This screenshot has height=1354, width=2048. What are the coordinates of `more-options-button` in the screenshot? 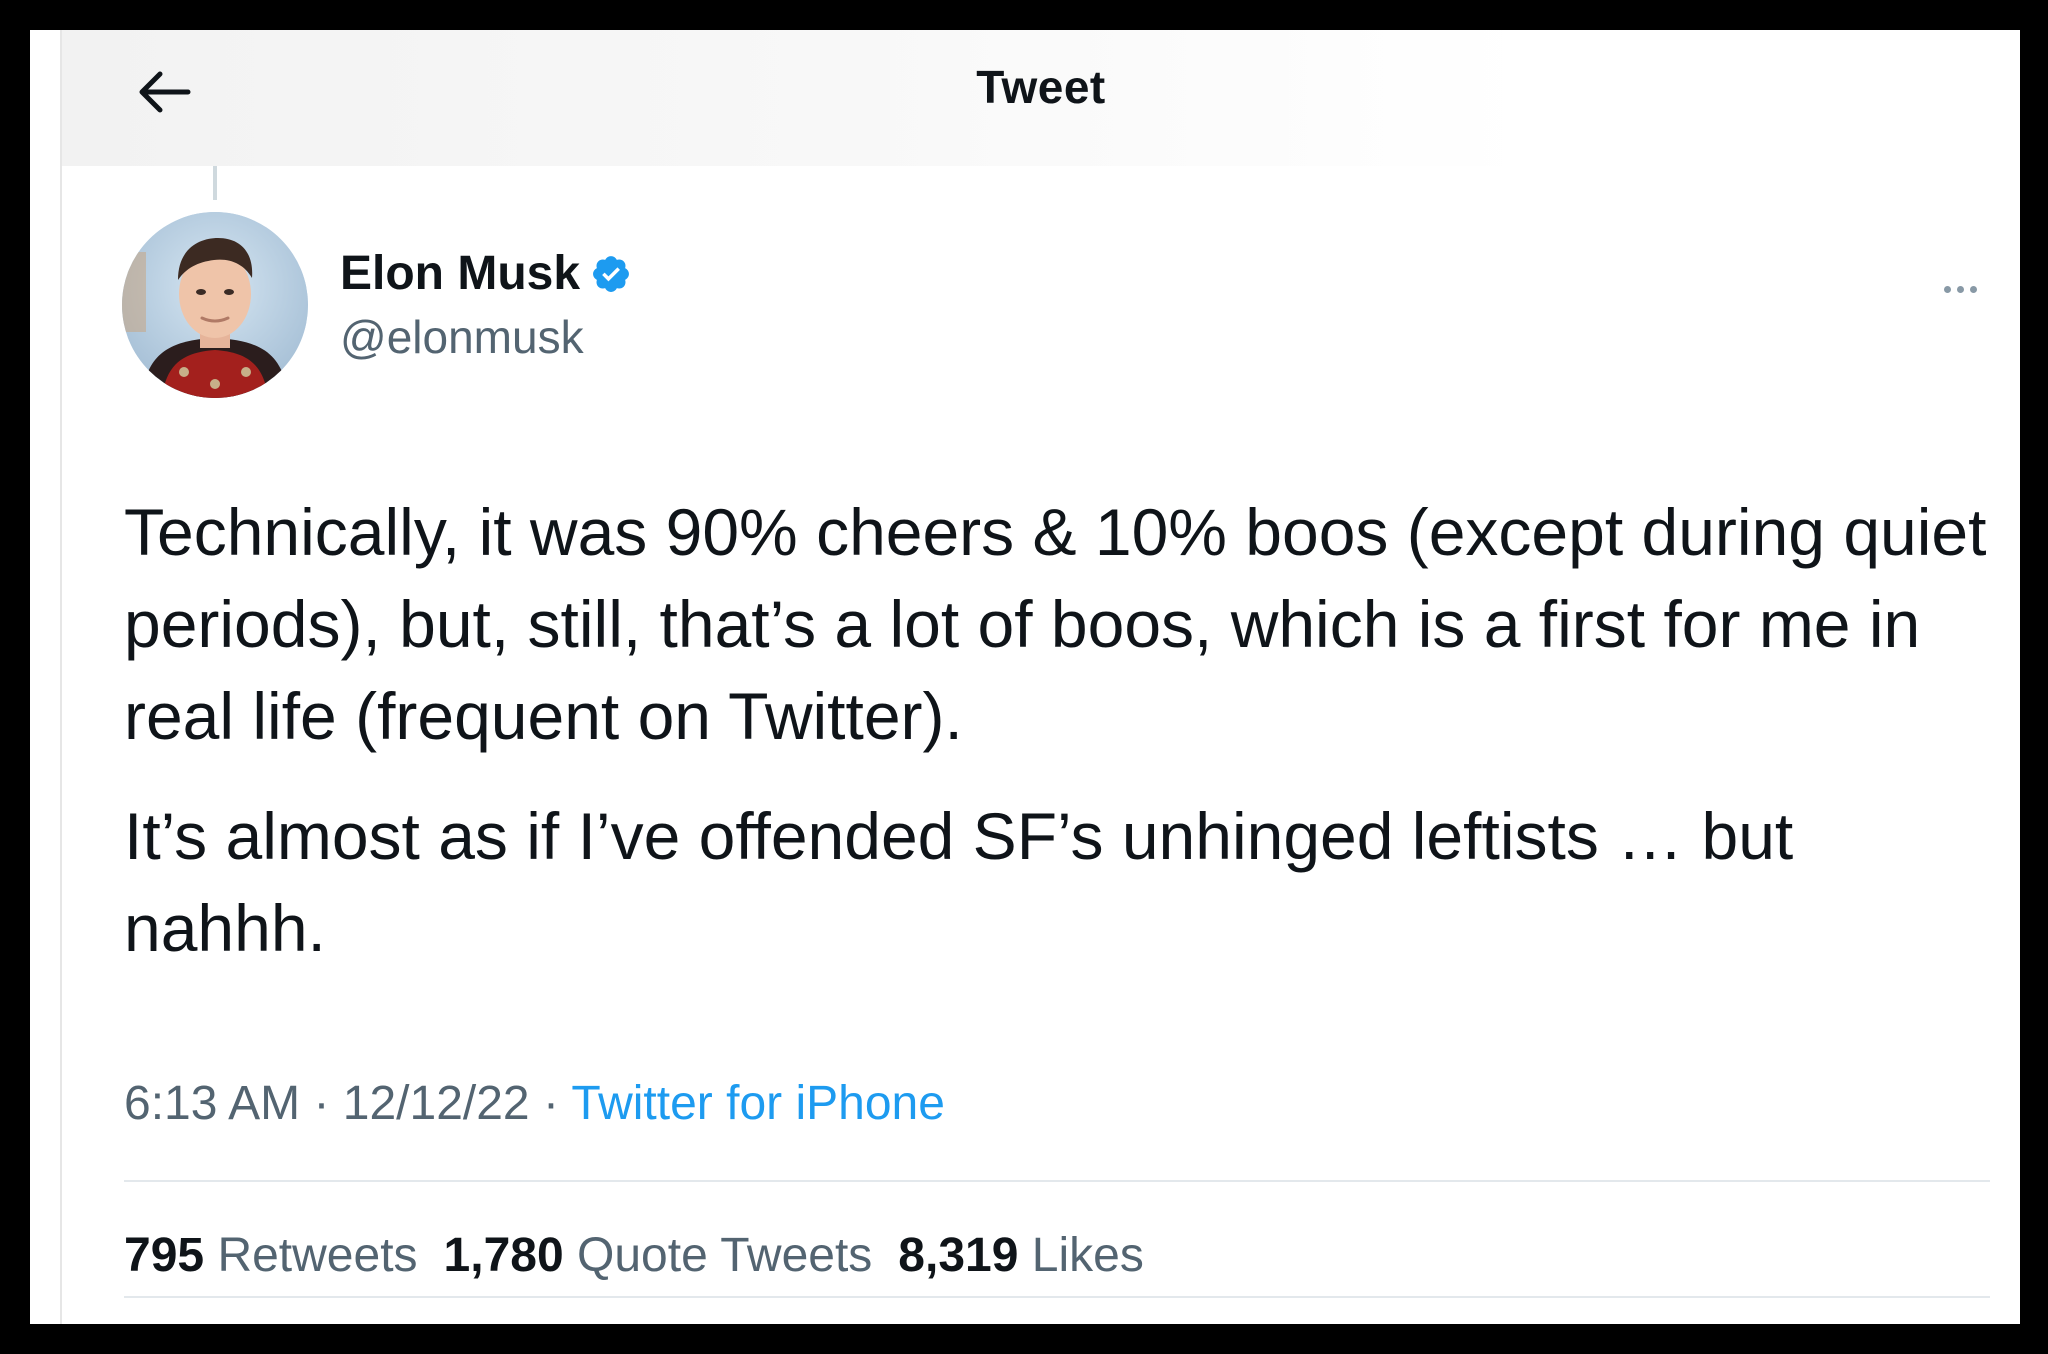 It's located at (1960, 289).